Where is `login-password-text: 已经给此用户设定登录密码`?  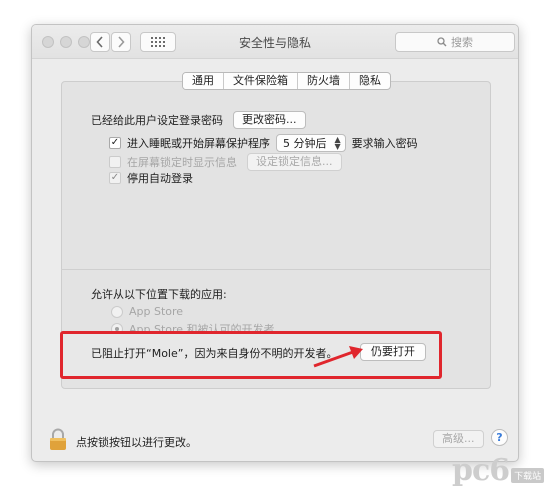
login-password-text: 已经给此用户设定登录密码 is located at coordinates (157, 120).